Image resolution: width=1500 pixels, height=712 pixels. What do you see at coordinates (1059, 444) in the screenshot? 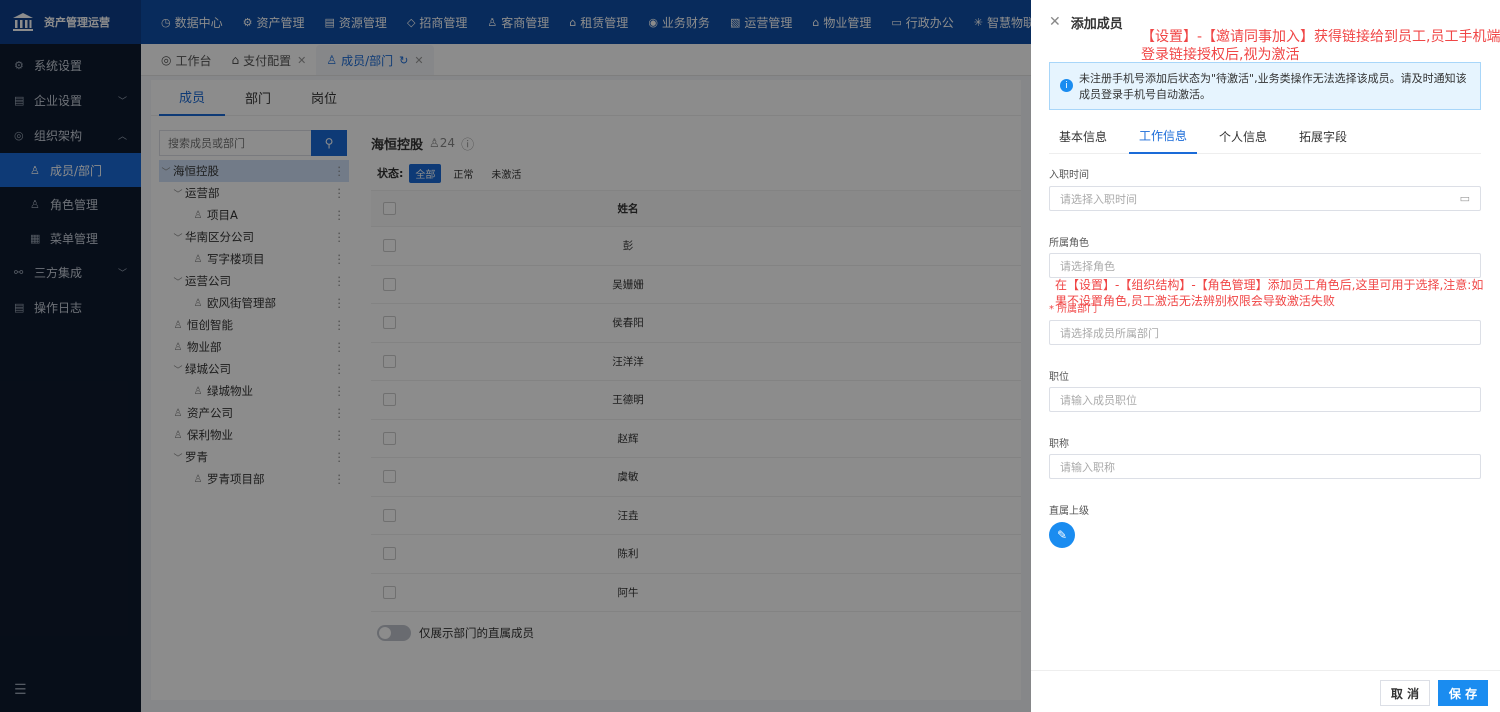
I see `title-label: 职称` at bounding box center [1059, 444].